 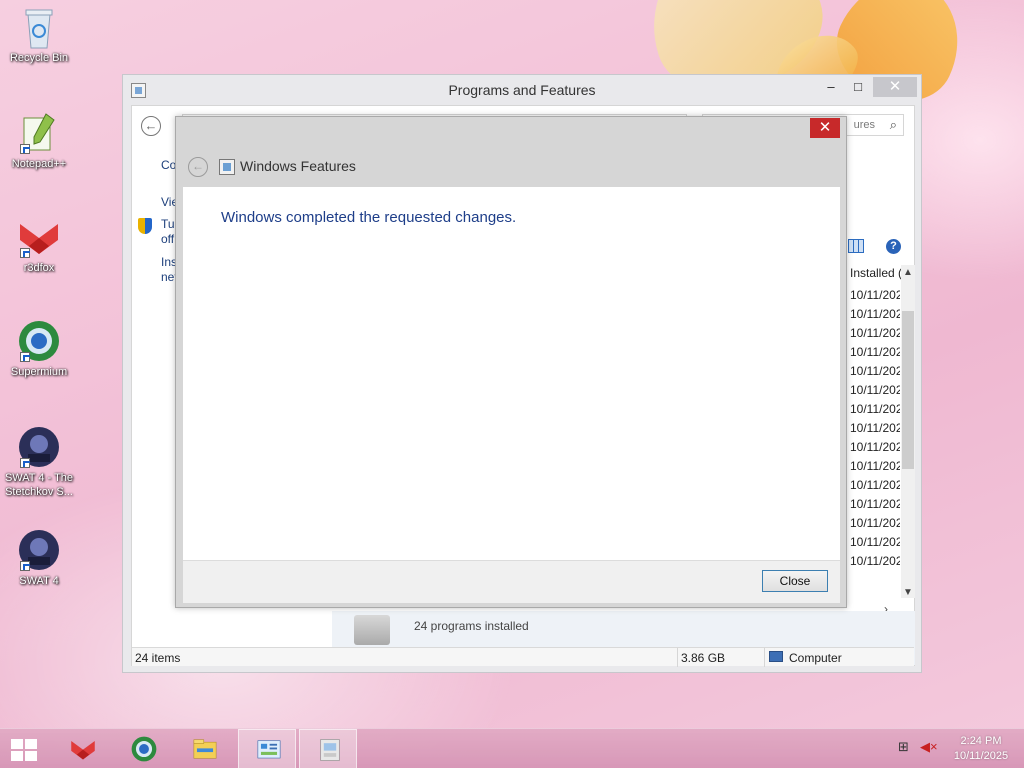 I want to click on taskbar-programs-and-features, so click(x=328, y=748).